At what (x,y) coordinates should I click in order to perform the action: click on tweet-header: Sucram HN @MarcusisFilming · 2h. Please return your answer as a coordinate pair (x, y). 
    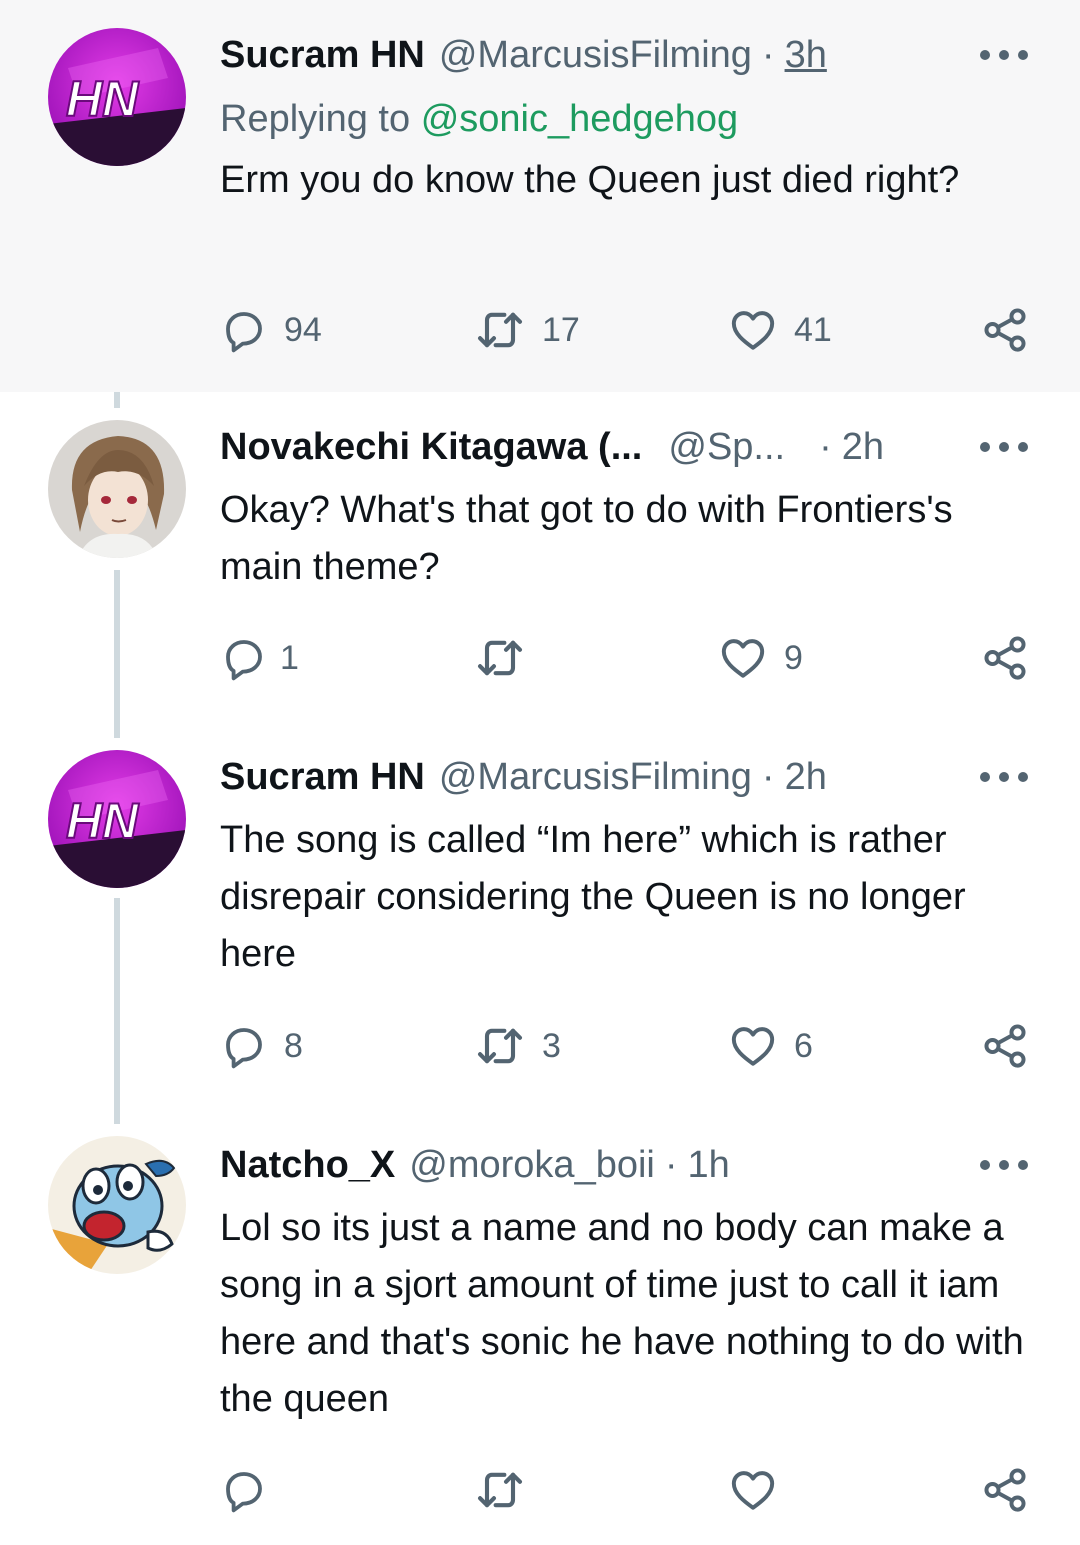
    Looking at the image, I should click on (625, 777).